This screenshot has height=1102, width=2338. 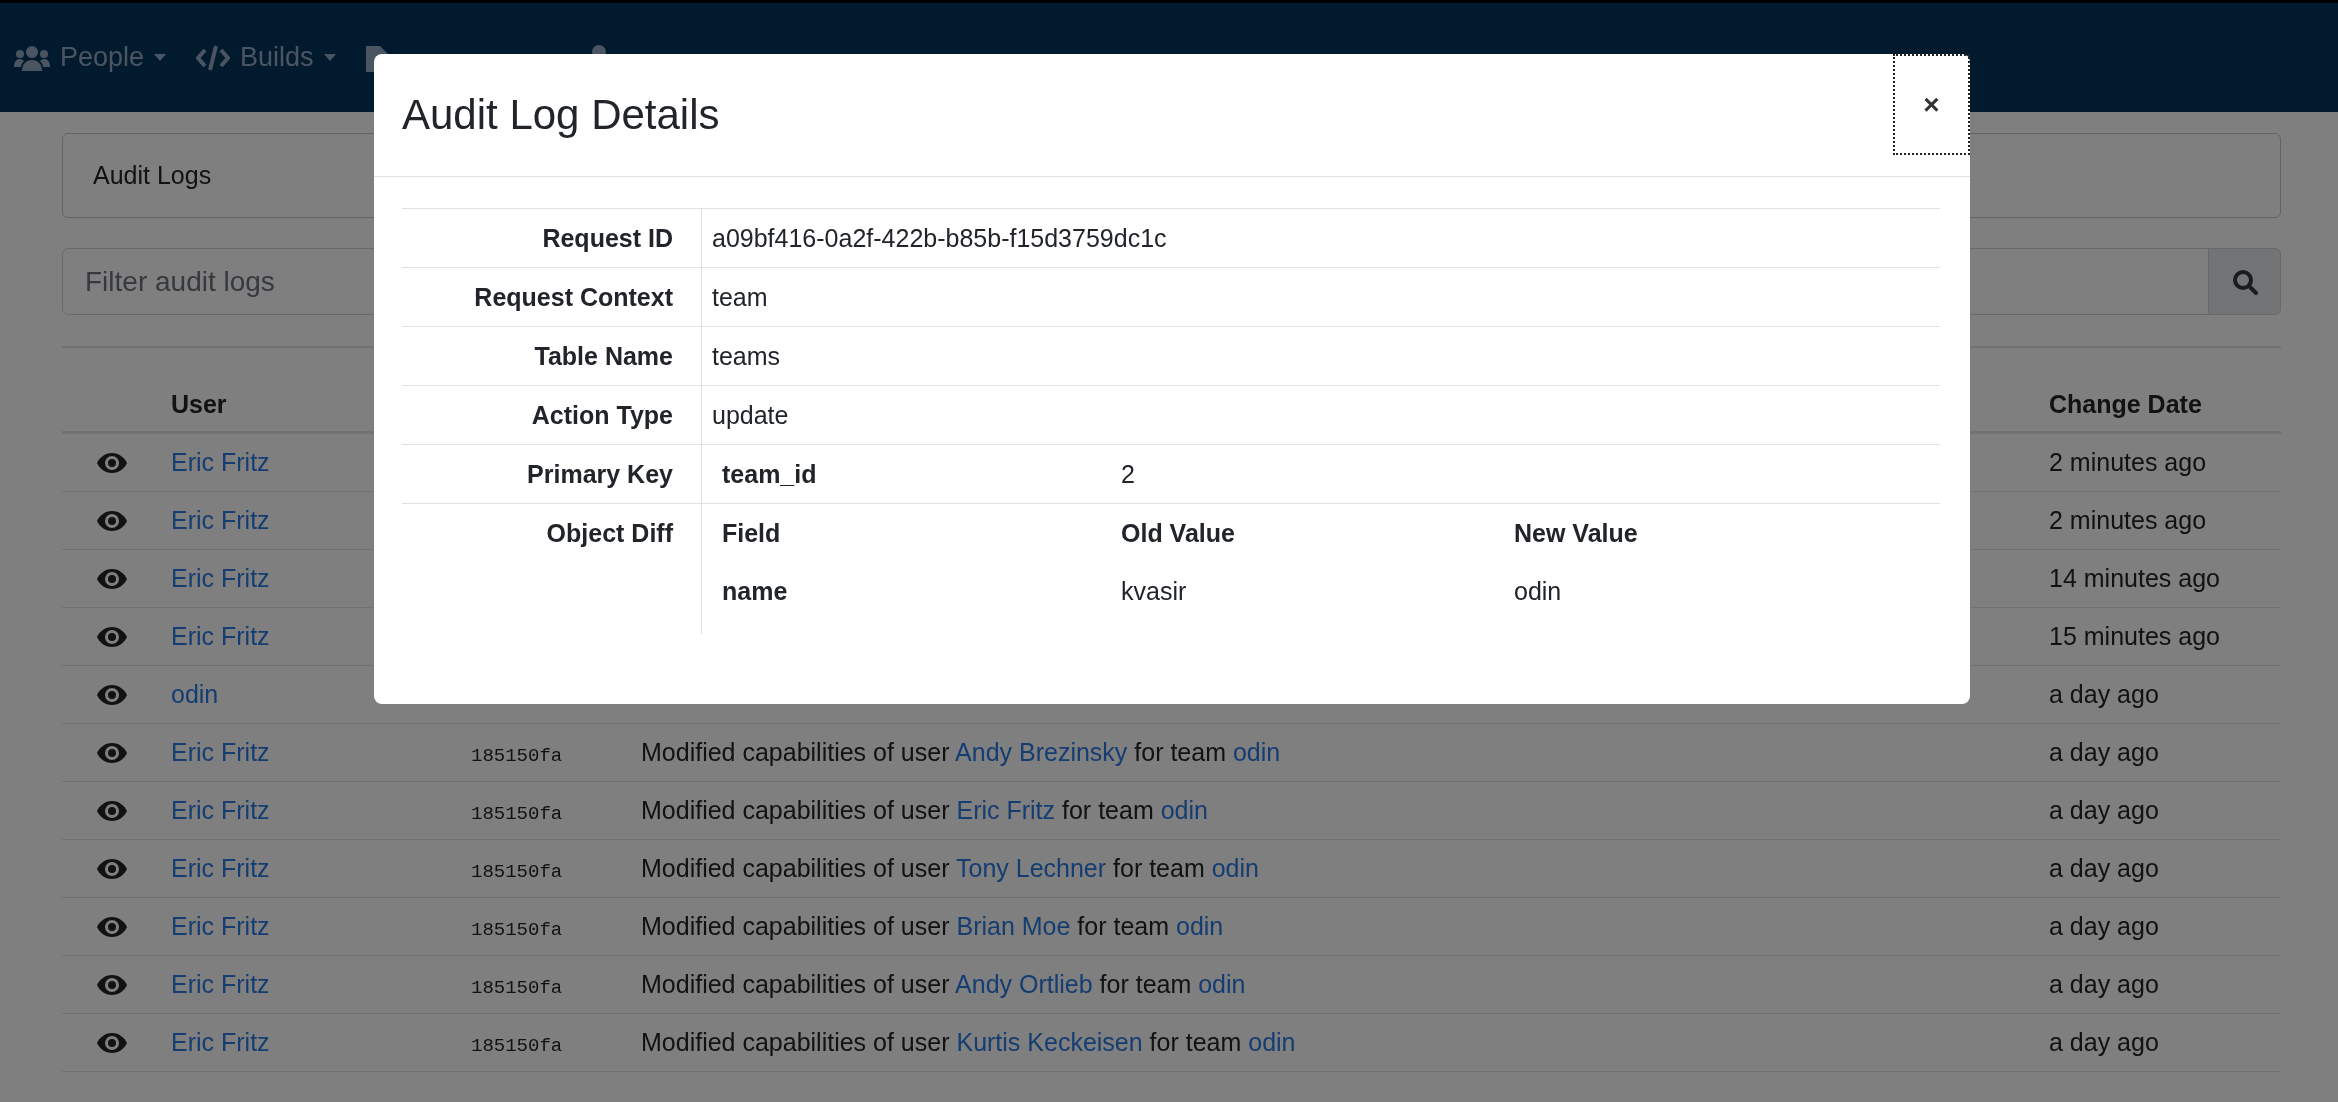 What do you see at coordinates (1576, 533) in the screenshot?
I see `diff-column-header: New Value` at bounding box center [1576, 533].